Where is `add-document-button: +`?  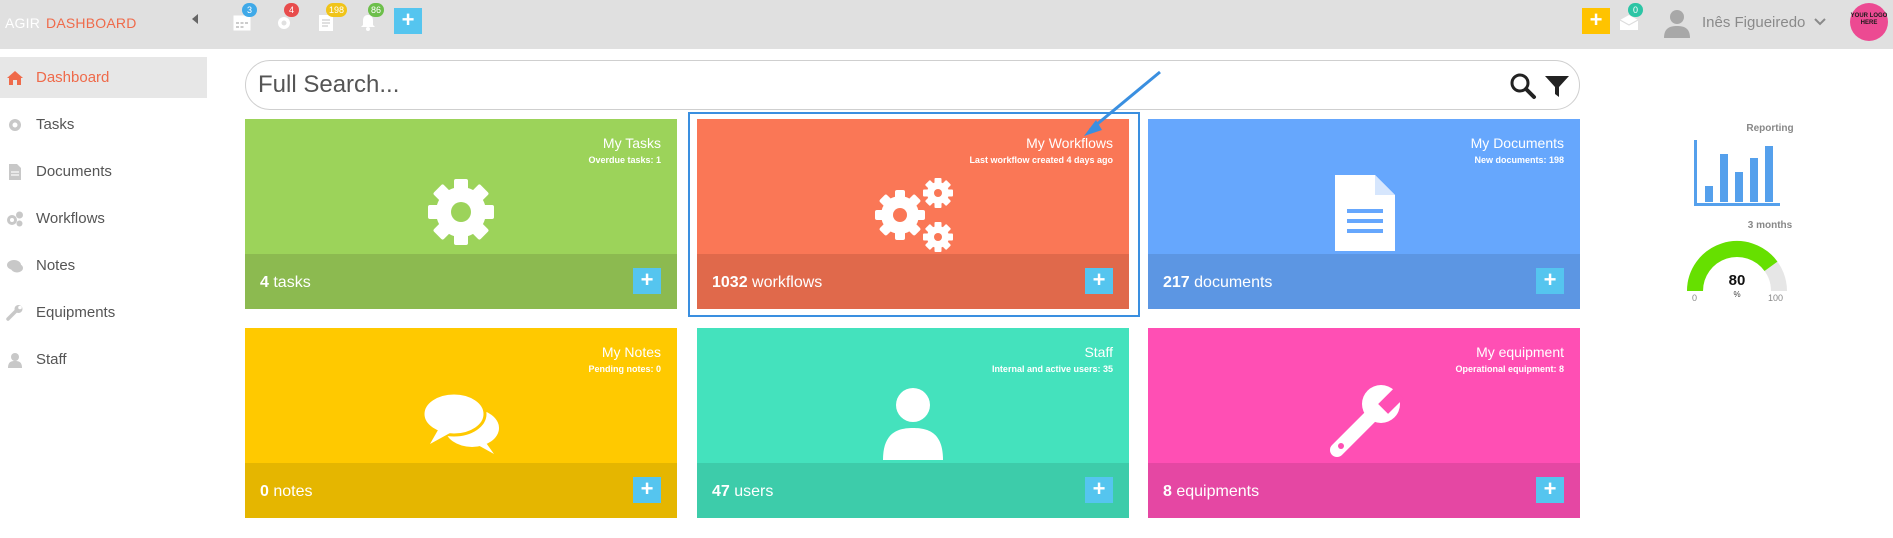
add-document-button: + is located at coordinates (1550, 281).